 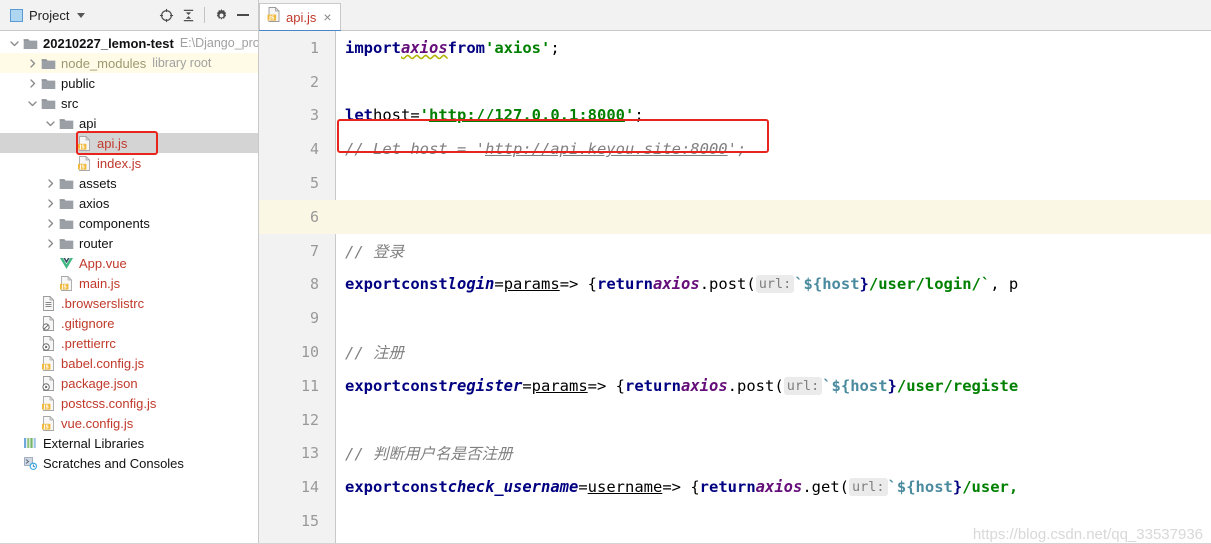 I want to click on minimize-icon, so click(x=243, y=15).